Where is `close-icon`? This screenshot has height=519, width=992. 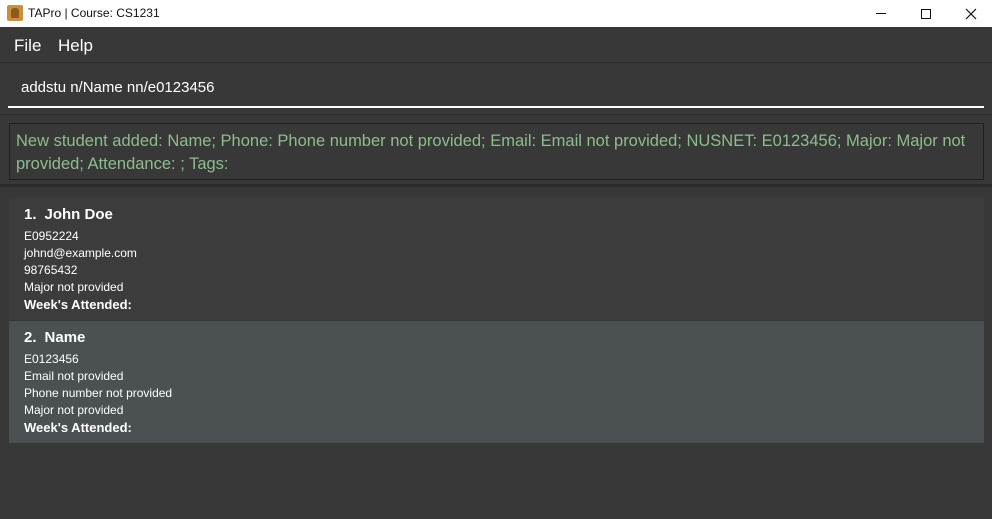 close-icon is located at coordinates (971, 13).